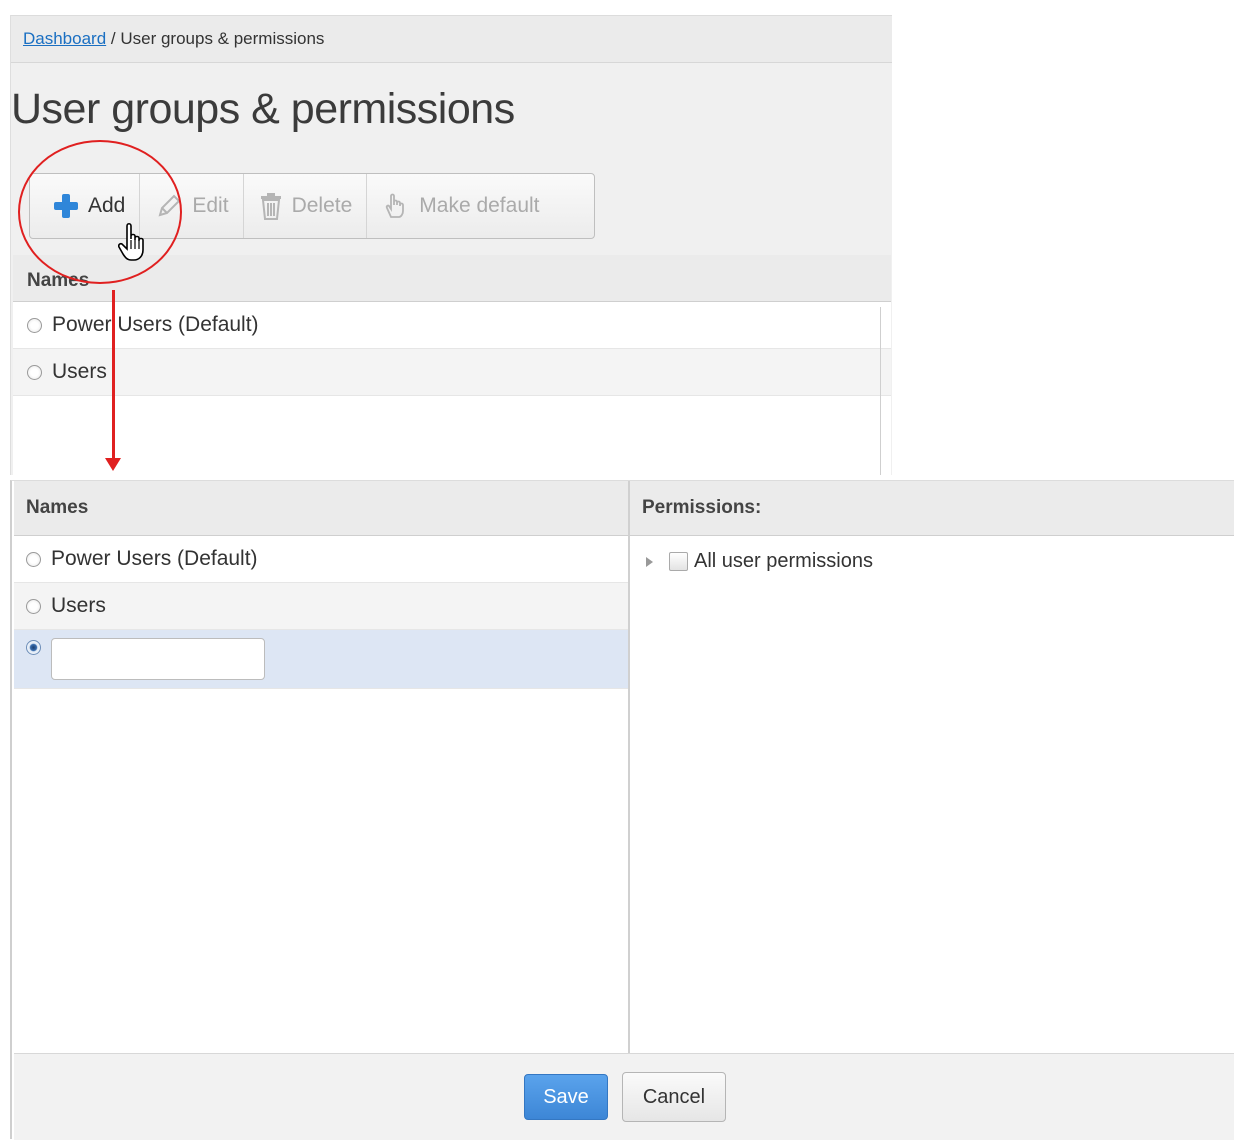 This screenshot has width=1234, height=1140. Describe the element at coordinates (566, 1097) in the screenshot. I see `save-button: Save` at that location.